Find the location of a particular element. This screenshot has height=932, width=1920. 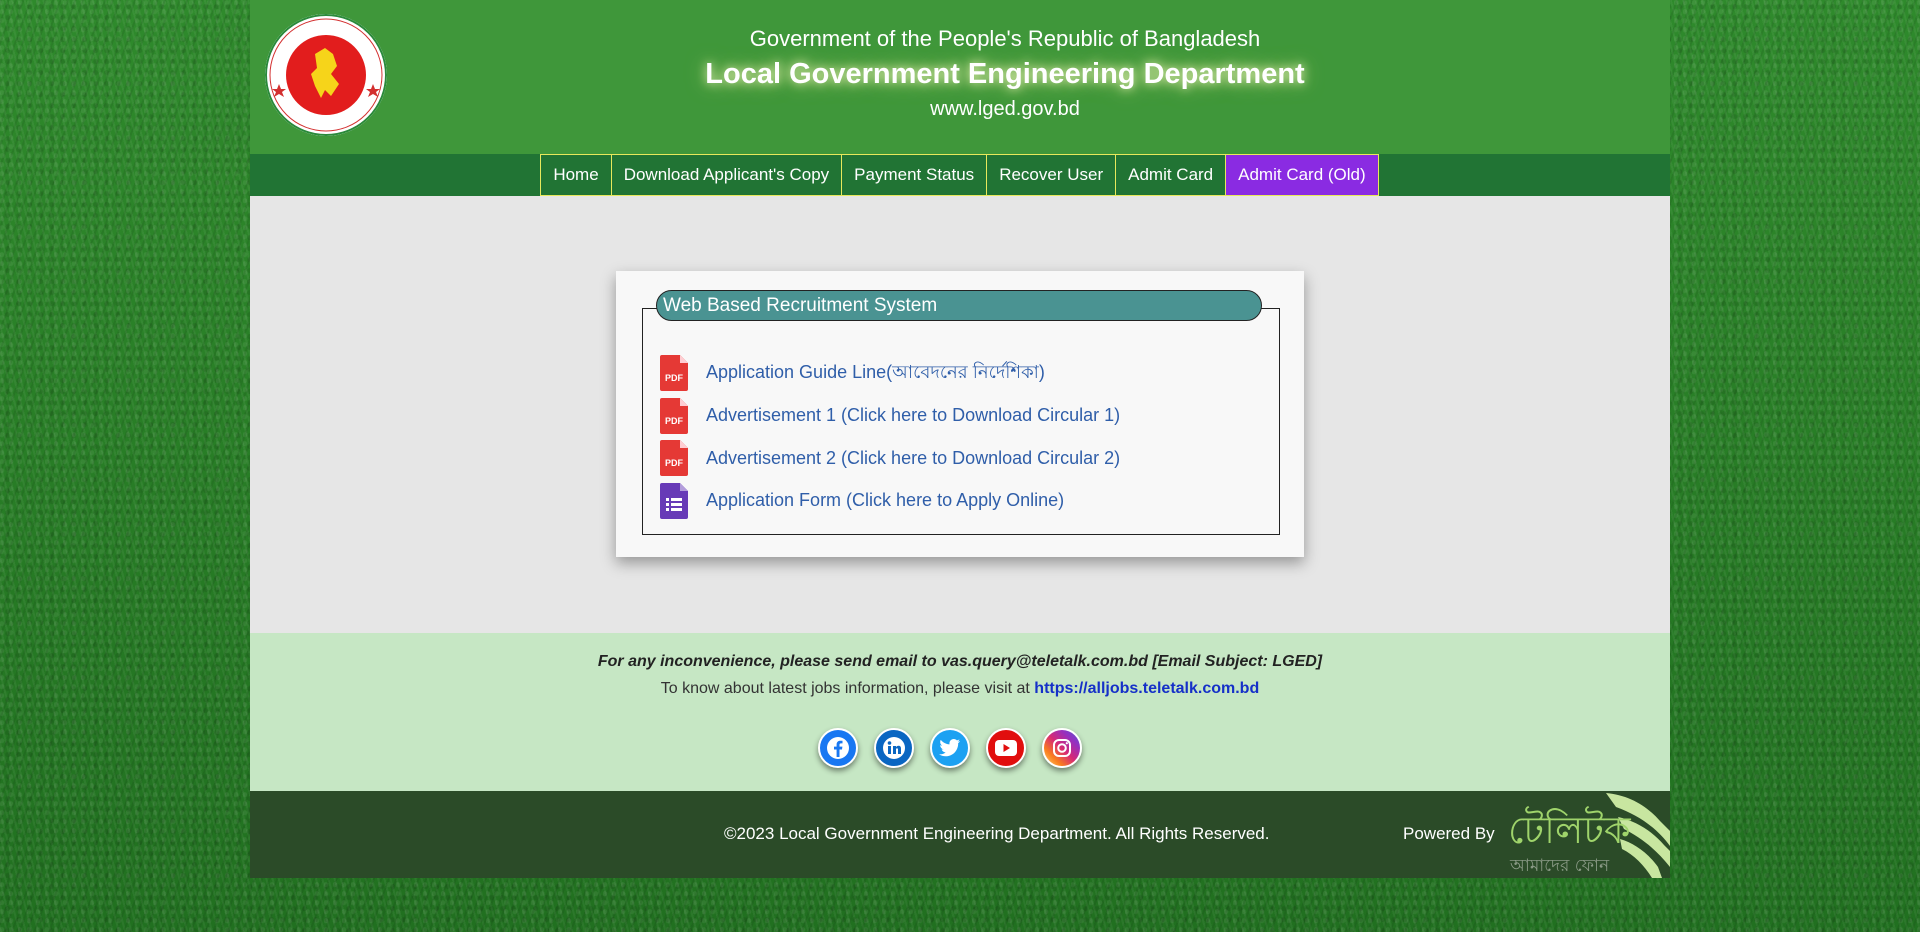

nav-recover-user: Recover User is located at coordinates (1051, 175).